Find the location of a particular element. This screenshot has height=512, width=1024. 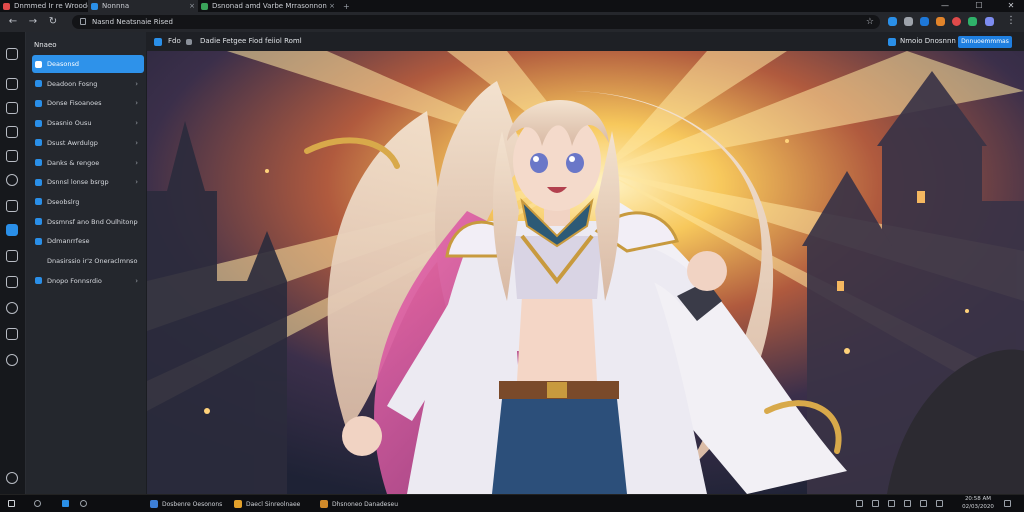

browser-icon is located at coordinates (65, 503).